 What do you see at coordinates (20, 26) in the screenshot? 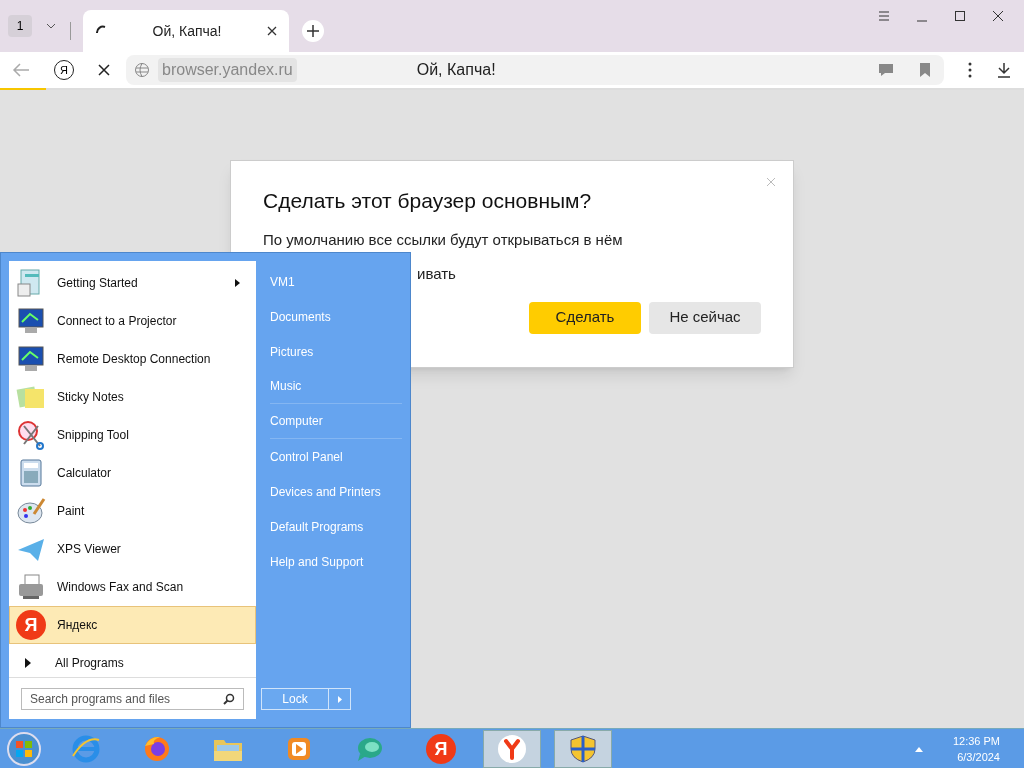
I see `tab-counter: 1` at bounding box center [20, 26].